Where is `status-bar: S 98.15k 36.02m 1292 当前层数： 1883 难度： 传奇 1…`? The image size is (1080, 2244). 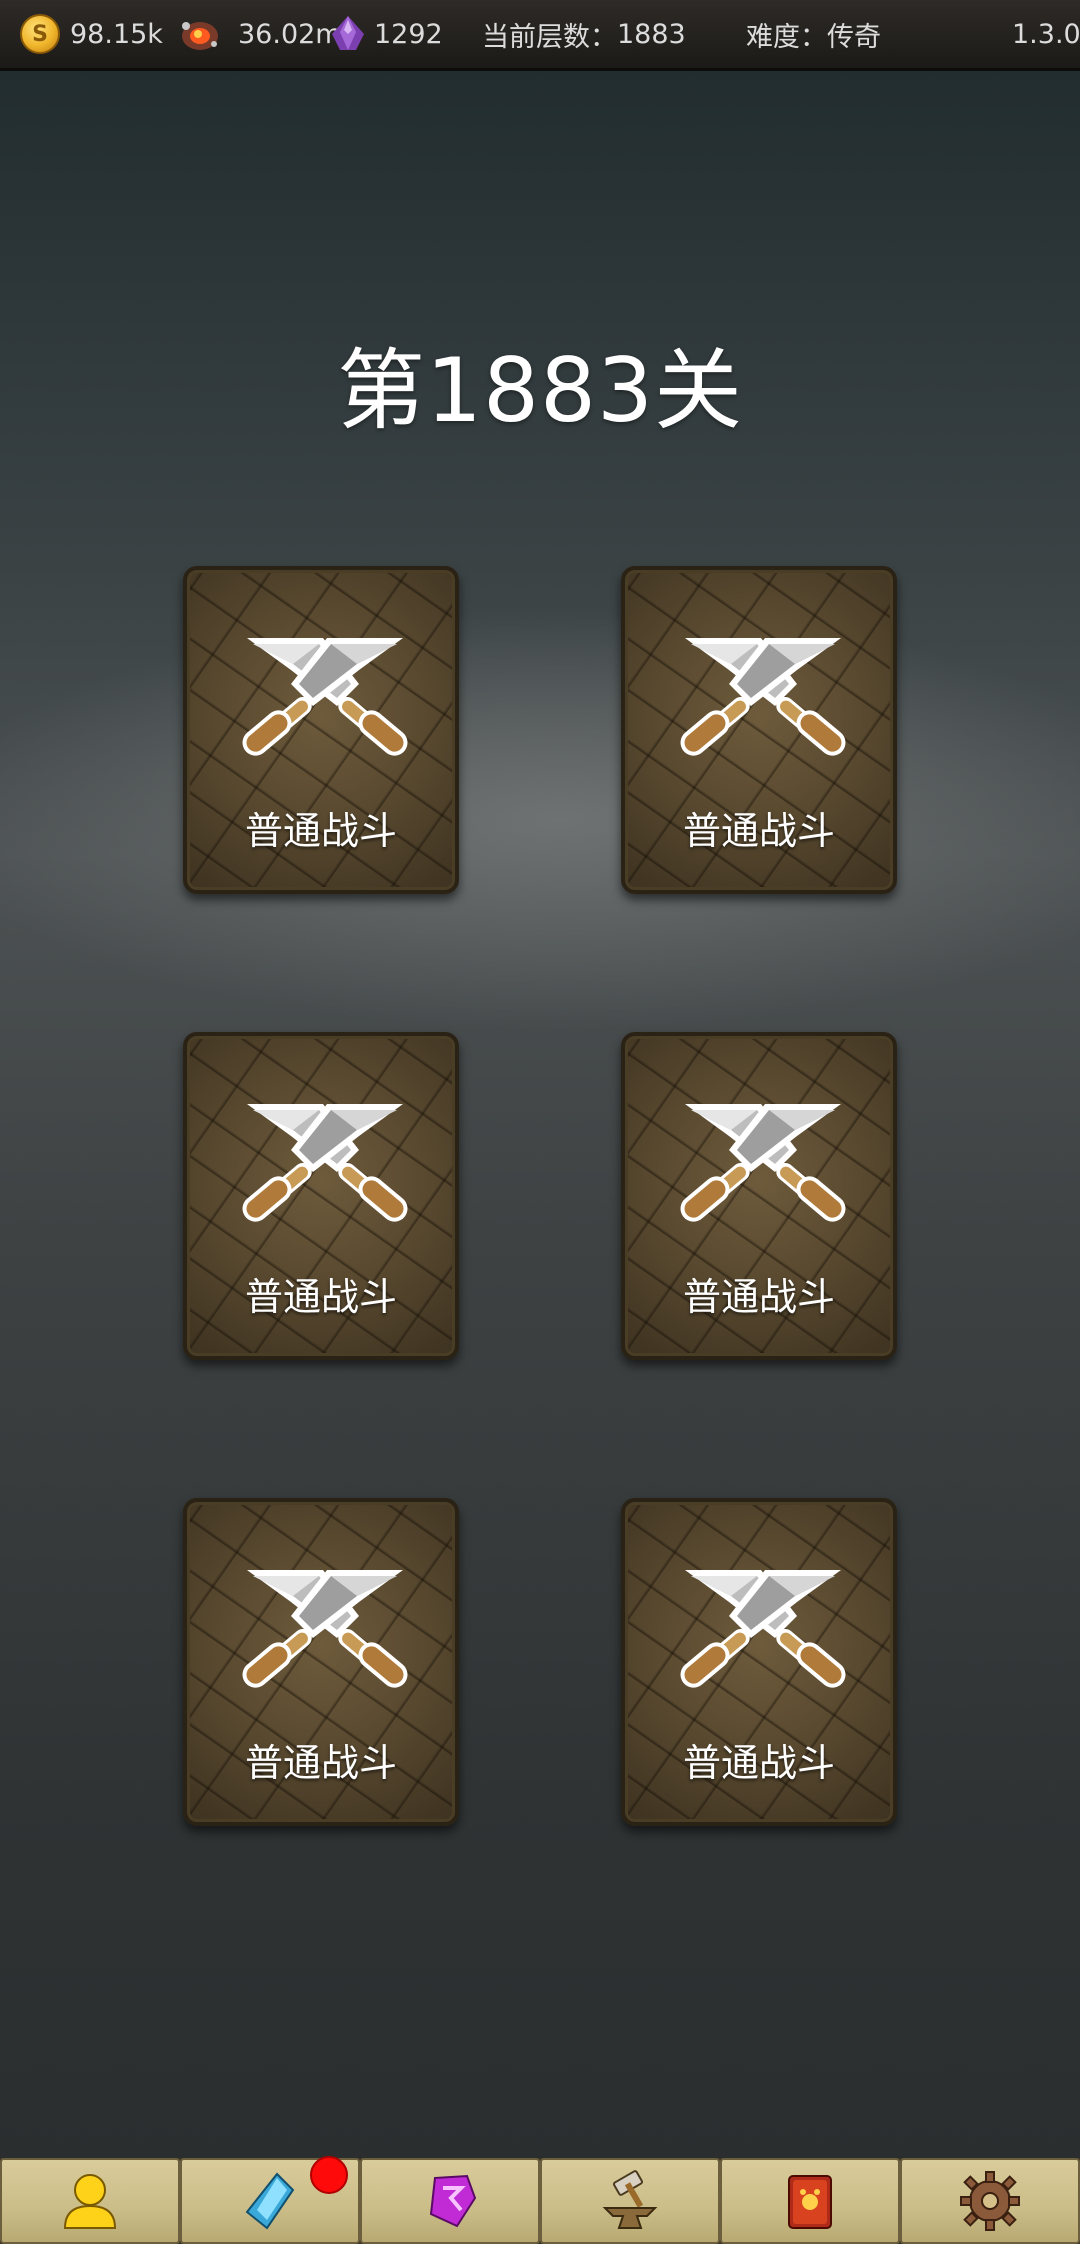 status-bar: S 98.15k 36.02m 1292 当前层数： 1883 难度： 传奇 1… is located at coordinates (540, 35).